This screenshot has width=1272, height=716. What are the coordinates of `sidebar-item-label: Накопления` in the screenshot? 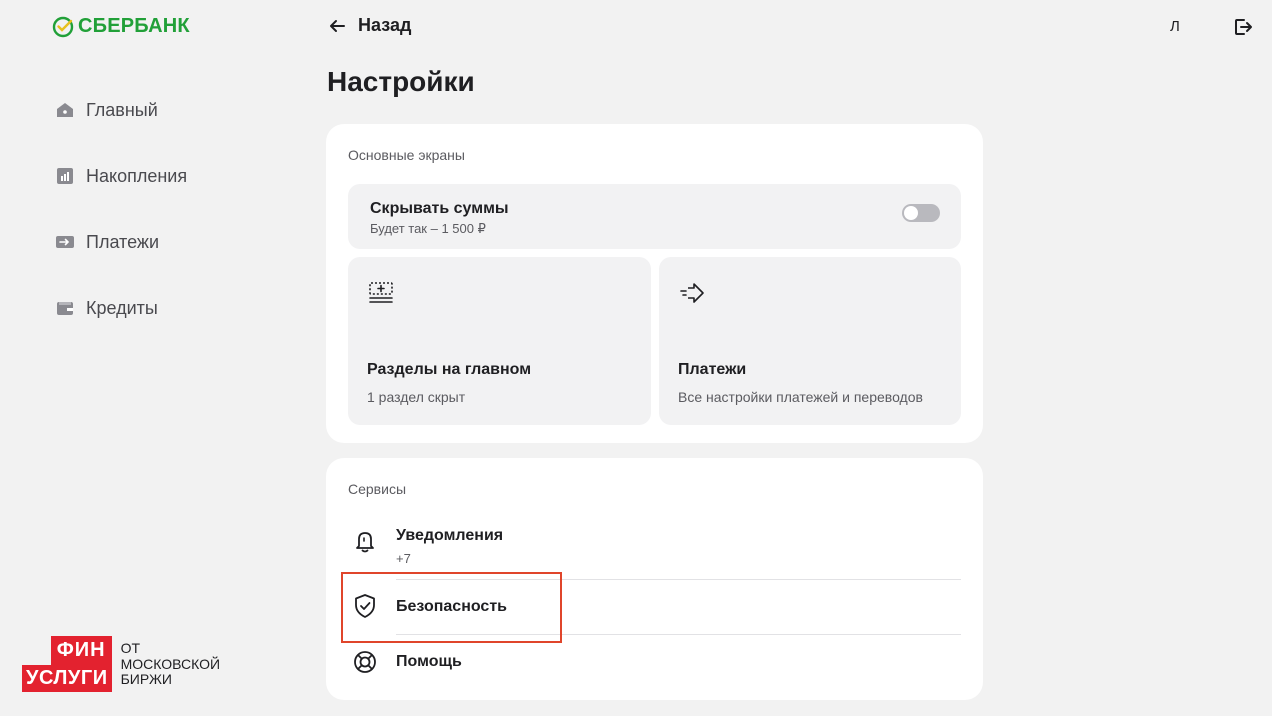 It's located at (137, 175).